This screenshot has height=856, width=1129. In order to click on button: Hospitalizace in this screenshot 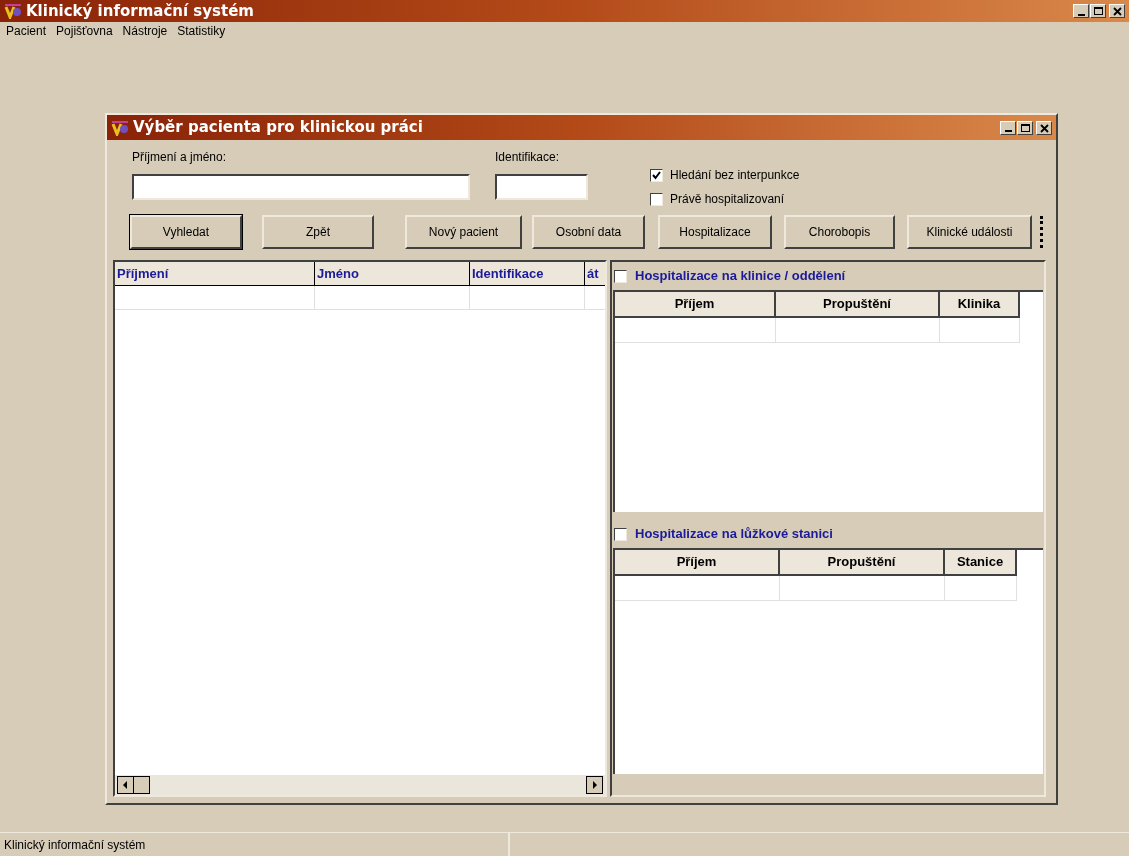, I will do `click(715, 232)`.